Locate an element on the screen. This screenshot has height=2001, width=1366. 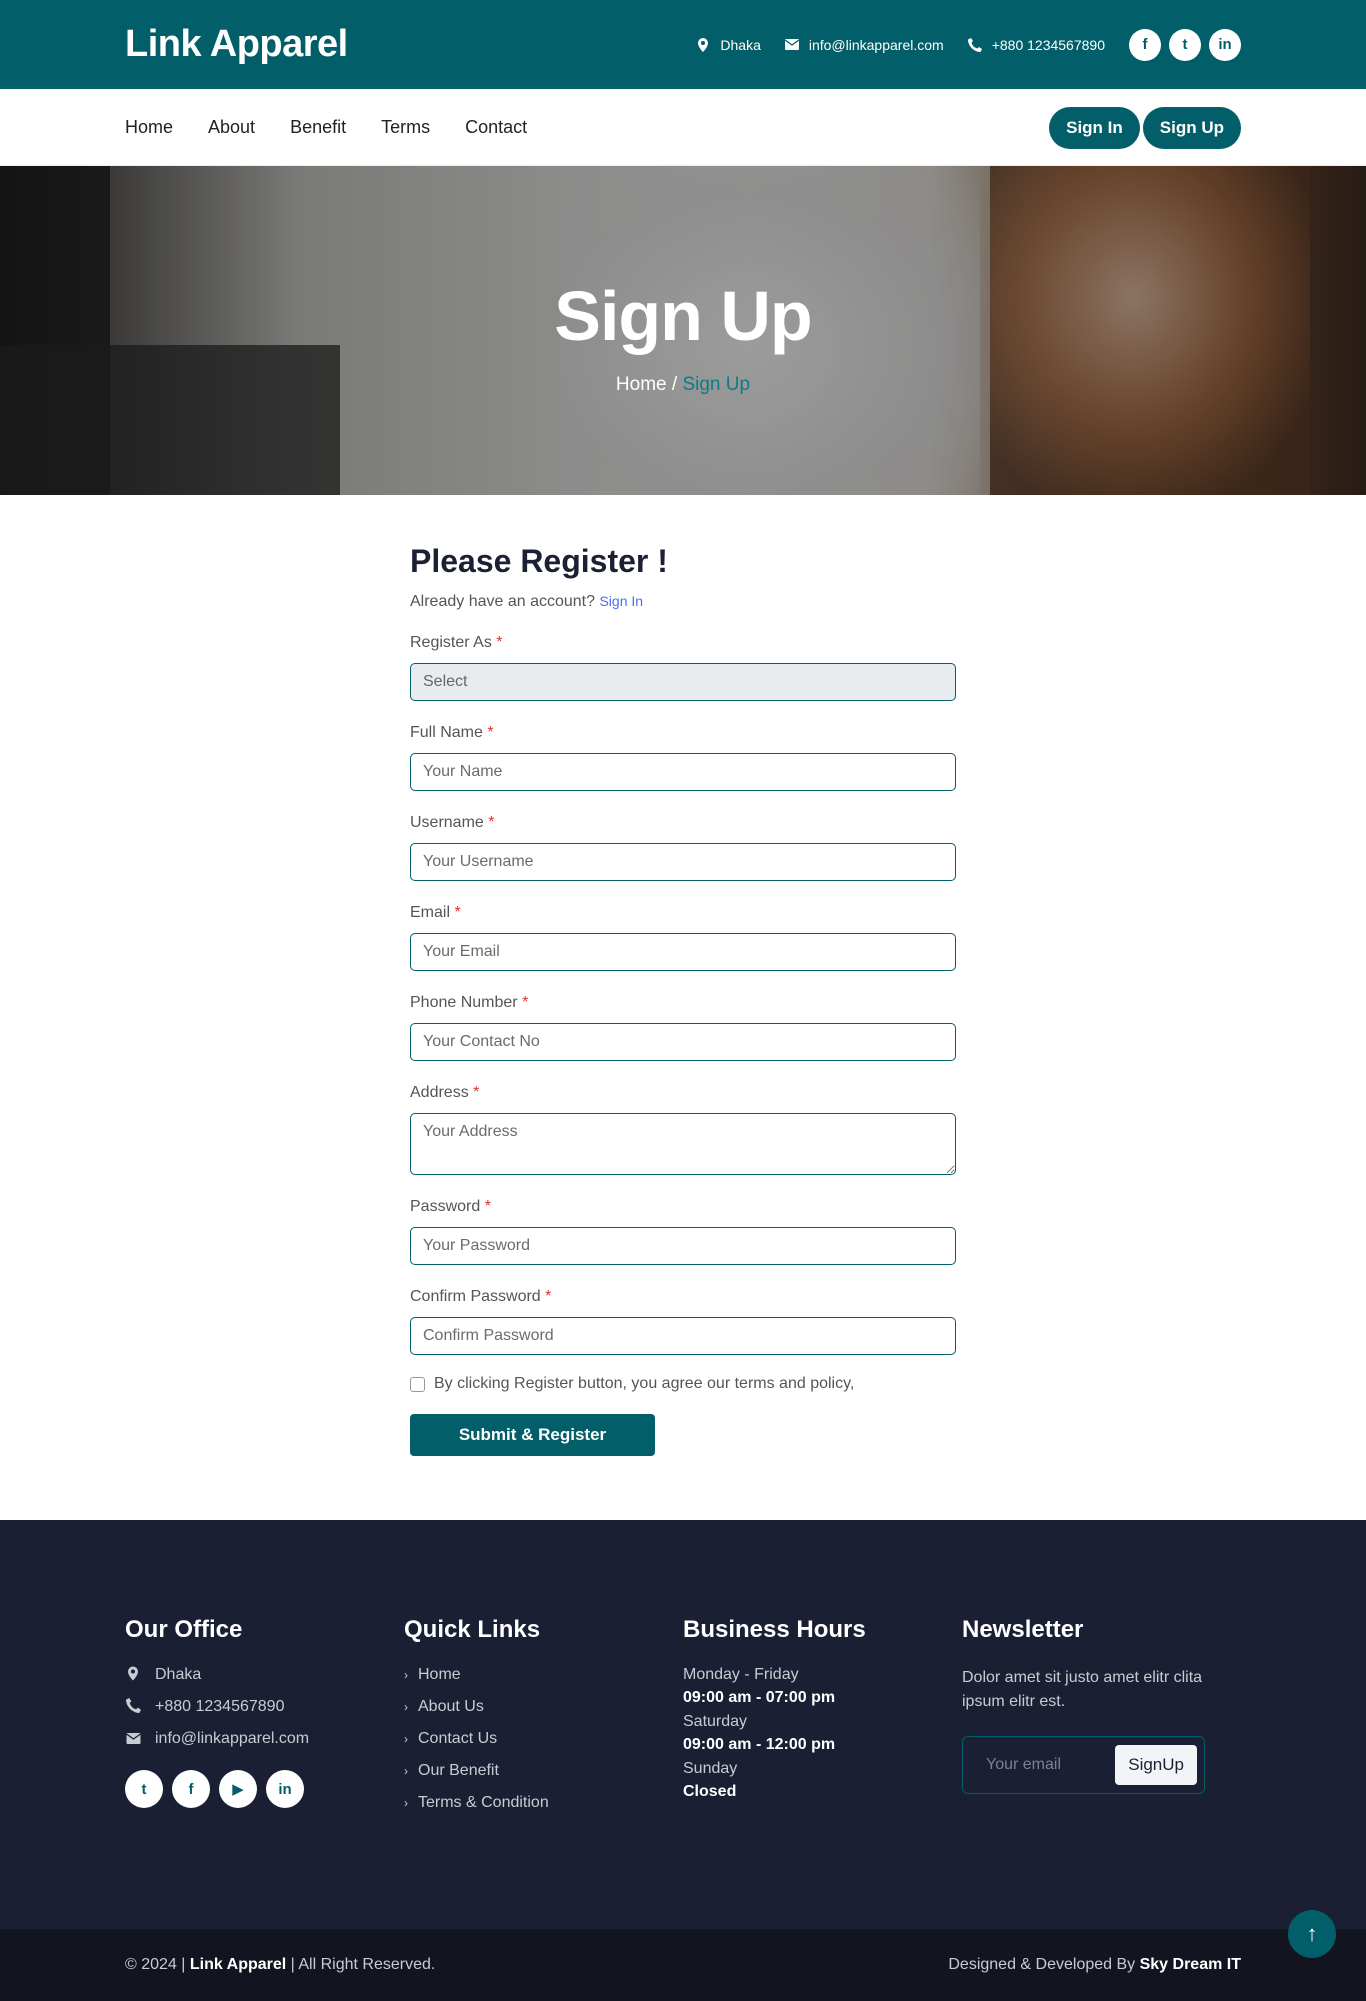
back-to-top-button: ↑ is located at coordinates (1312, 1934).